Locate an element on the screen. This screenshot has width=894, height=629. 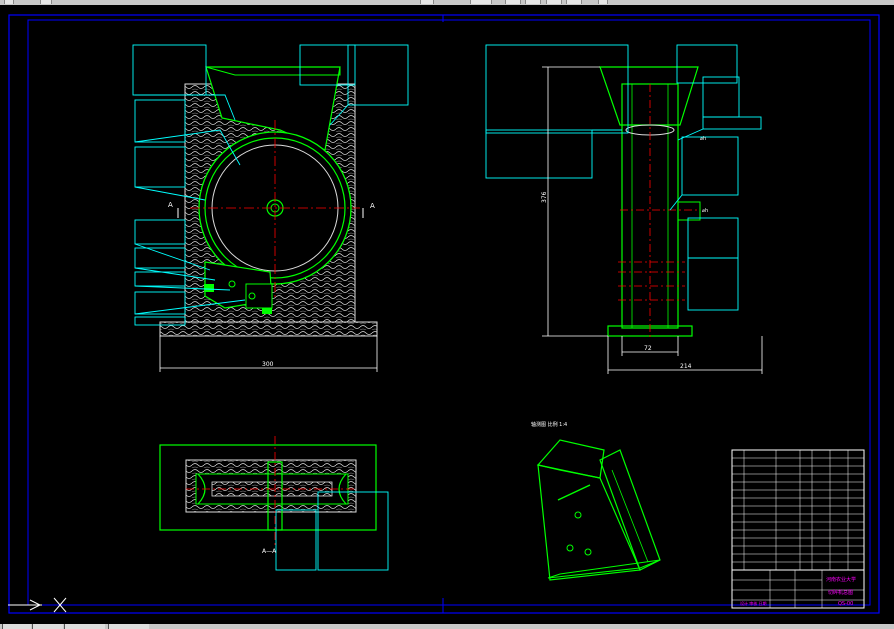
isometric-label: 轴测图 比例 1:4 is located at coordinates (549, 424).